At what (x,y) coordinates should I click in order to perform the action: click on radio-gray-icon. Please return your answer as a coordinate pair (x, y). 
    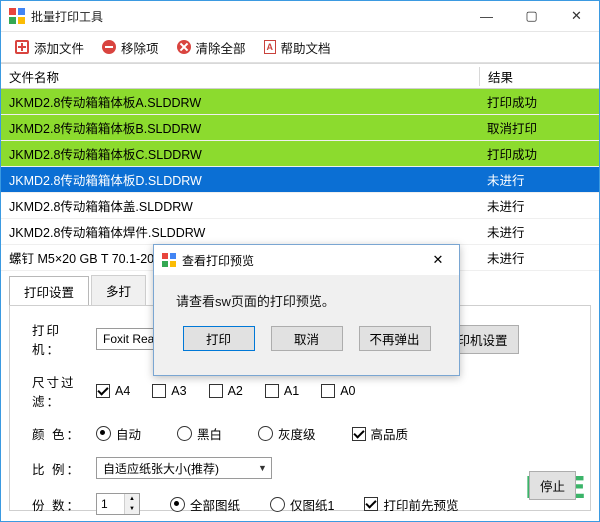
    Looking at the image, I should click on (266, 433).